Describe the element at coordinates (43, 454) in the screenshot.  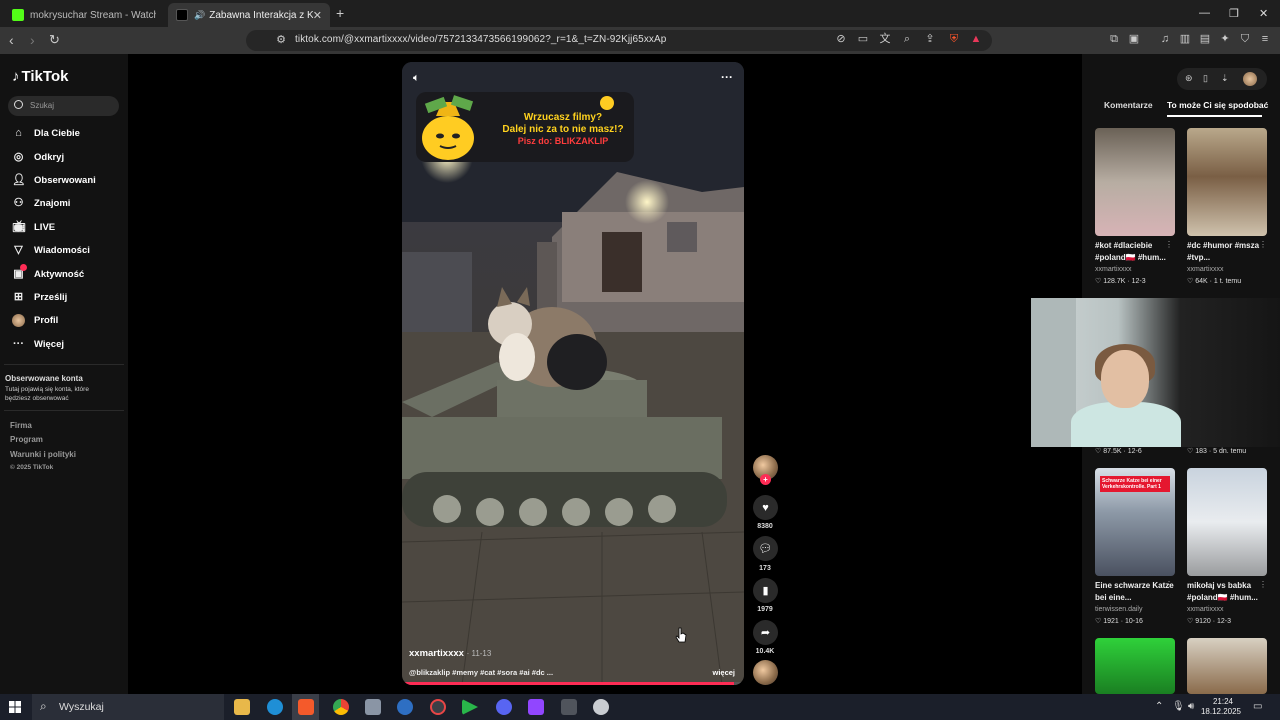
I see `footer-terms: Warunki i polityki` at that location.